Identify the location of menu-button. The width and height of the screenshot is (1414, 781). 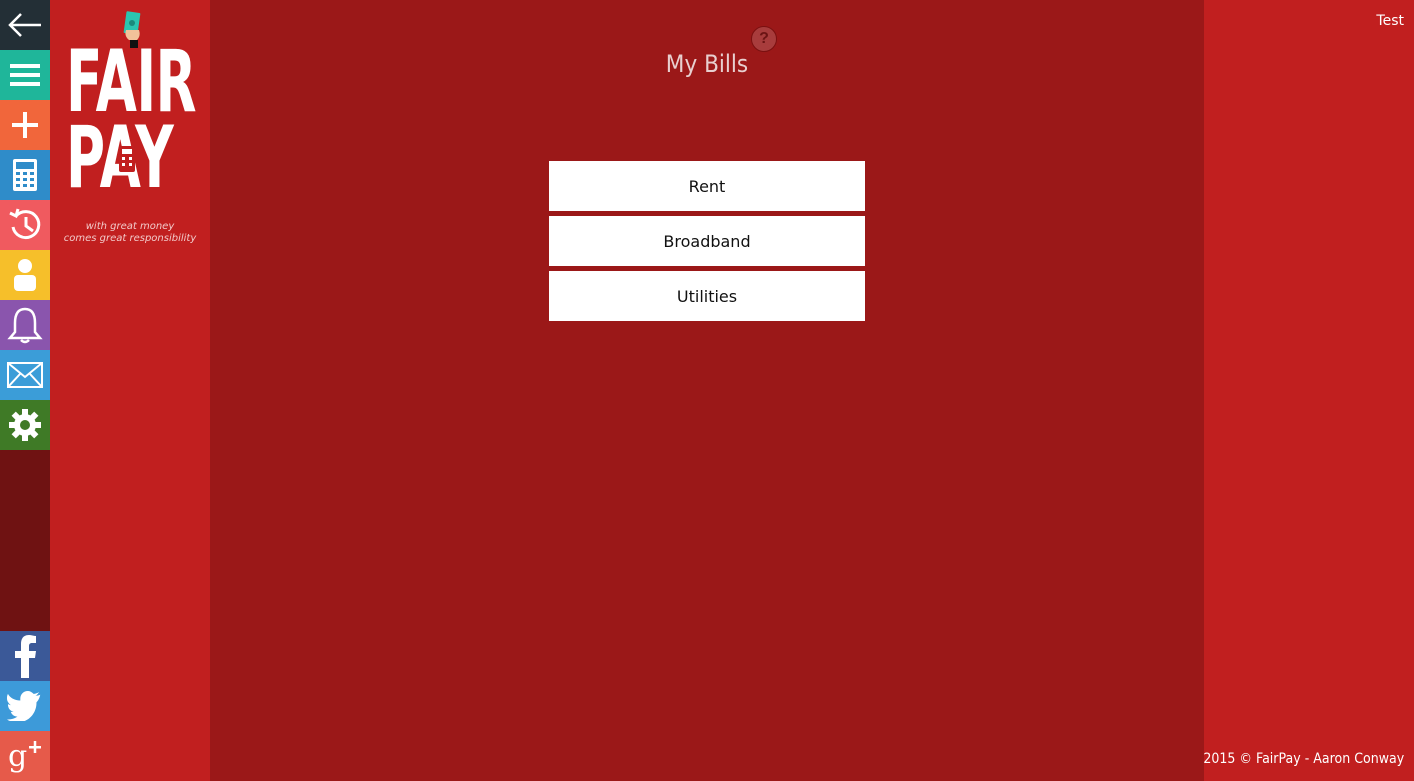
(25, 75).